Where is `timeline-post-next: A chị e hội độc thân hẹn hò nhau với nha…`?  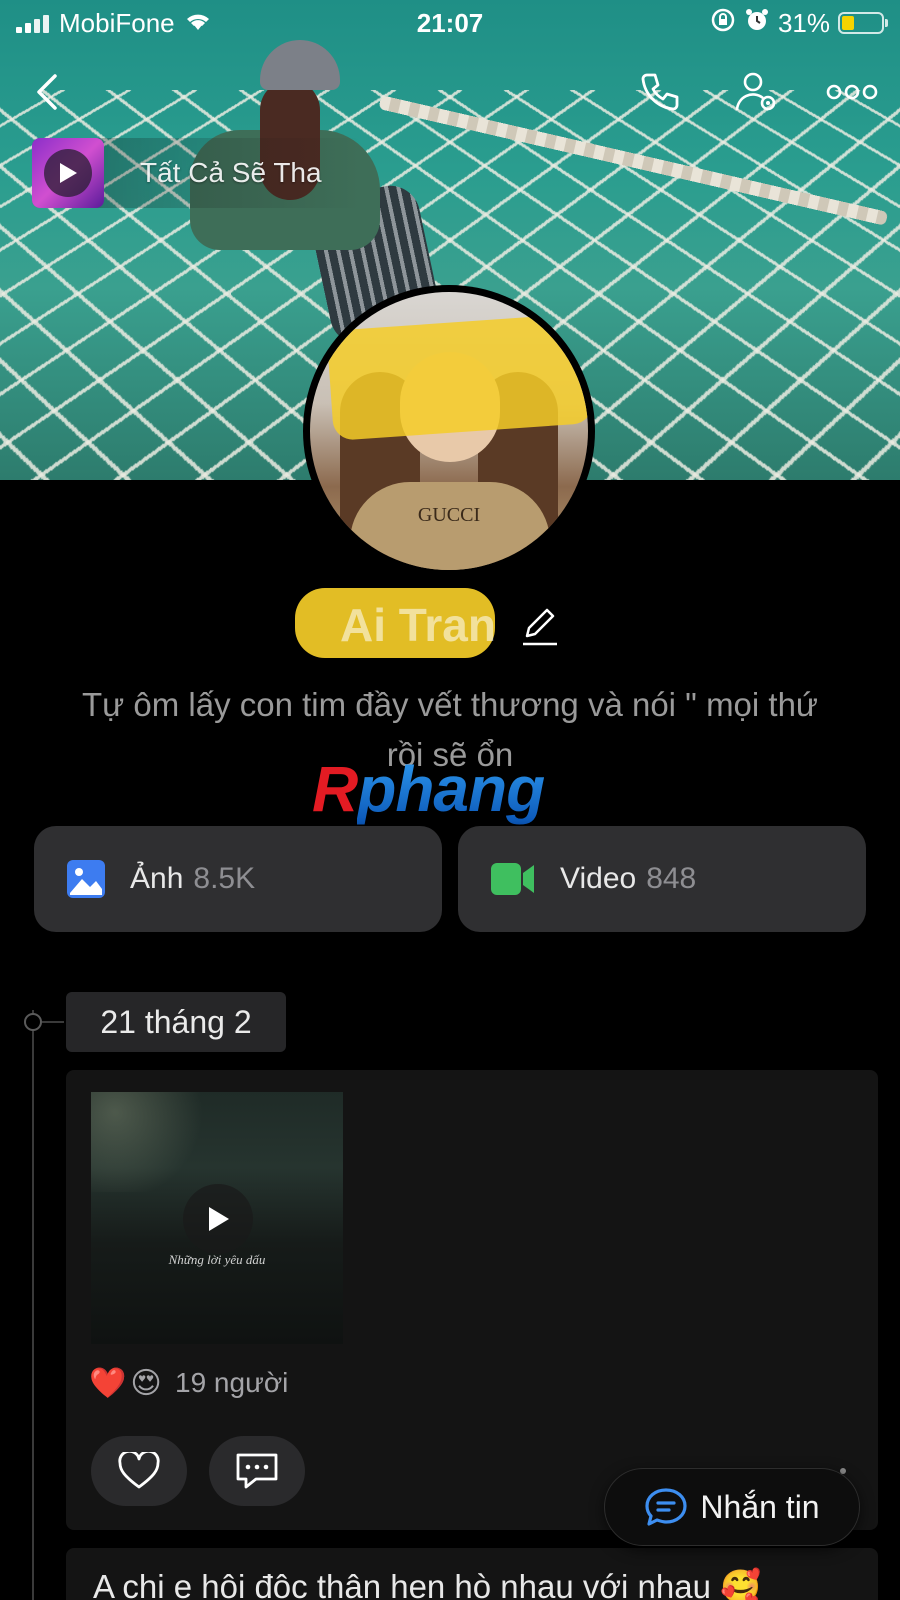 timeline-post-next: A chị e hội độc thân hẹn hò nhau với nha… is located at coordinates (472, 1574).